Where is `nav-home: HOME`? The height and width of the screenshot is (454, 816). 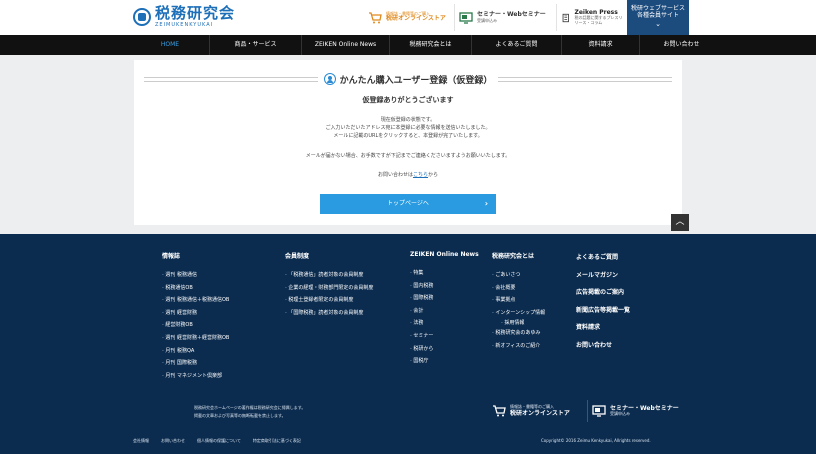 nav-home: HOME is located at coordinates (170, 45).